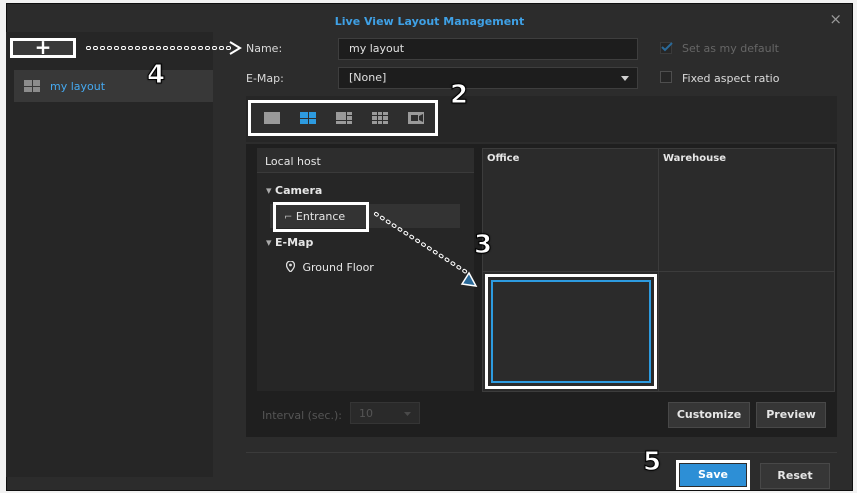 This screenshot has width=857, height=493. I want to click on set-default-label: Set as my default, so click(730, 48).